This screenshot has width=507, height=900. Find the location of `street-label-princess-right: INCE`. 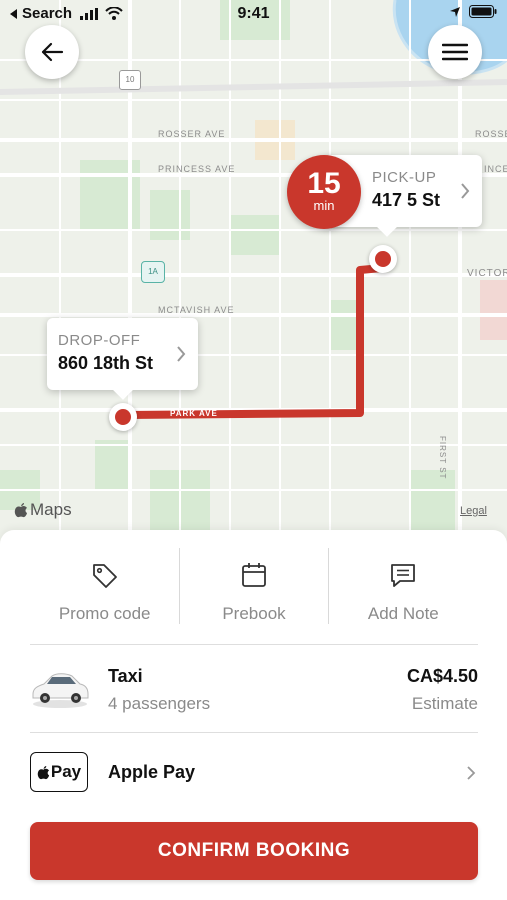

street-label-princess-right: INCE is located at coordinates (495, 169).